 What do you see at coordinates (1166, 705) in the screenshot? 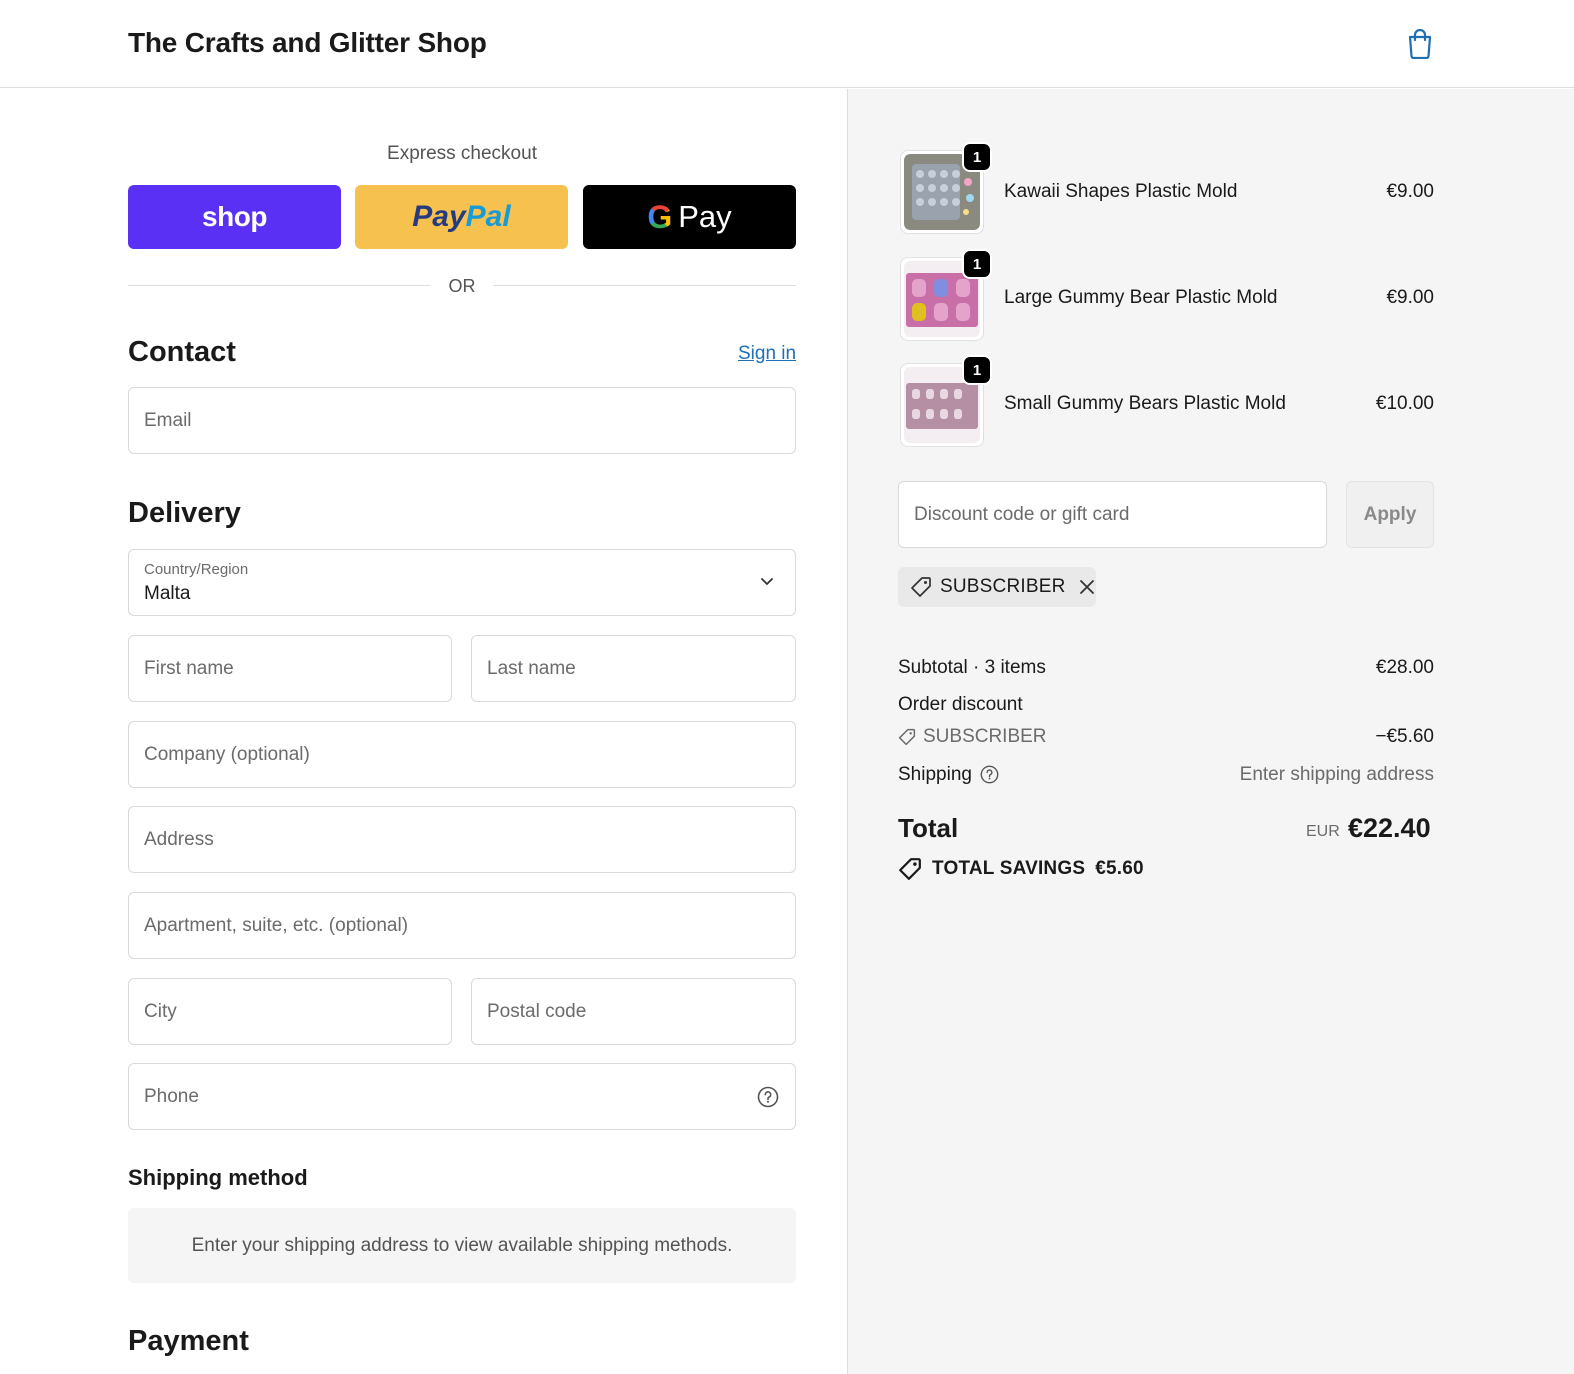
I see `order-discount-row: Order discount` at bounding box center [1166, 705].